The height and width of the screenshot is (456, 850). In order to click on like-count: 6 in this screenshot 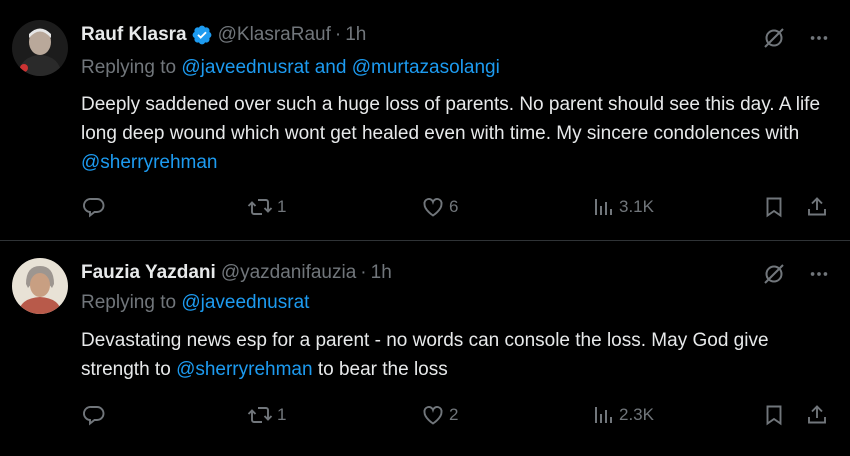, I will do `click(454, 206)`.